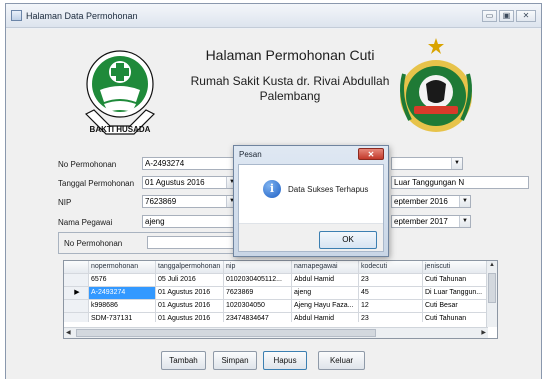 This screenshot has height=382, width=546. I want to click on nip-value: 7623869, so click(161, 201).